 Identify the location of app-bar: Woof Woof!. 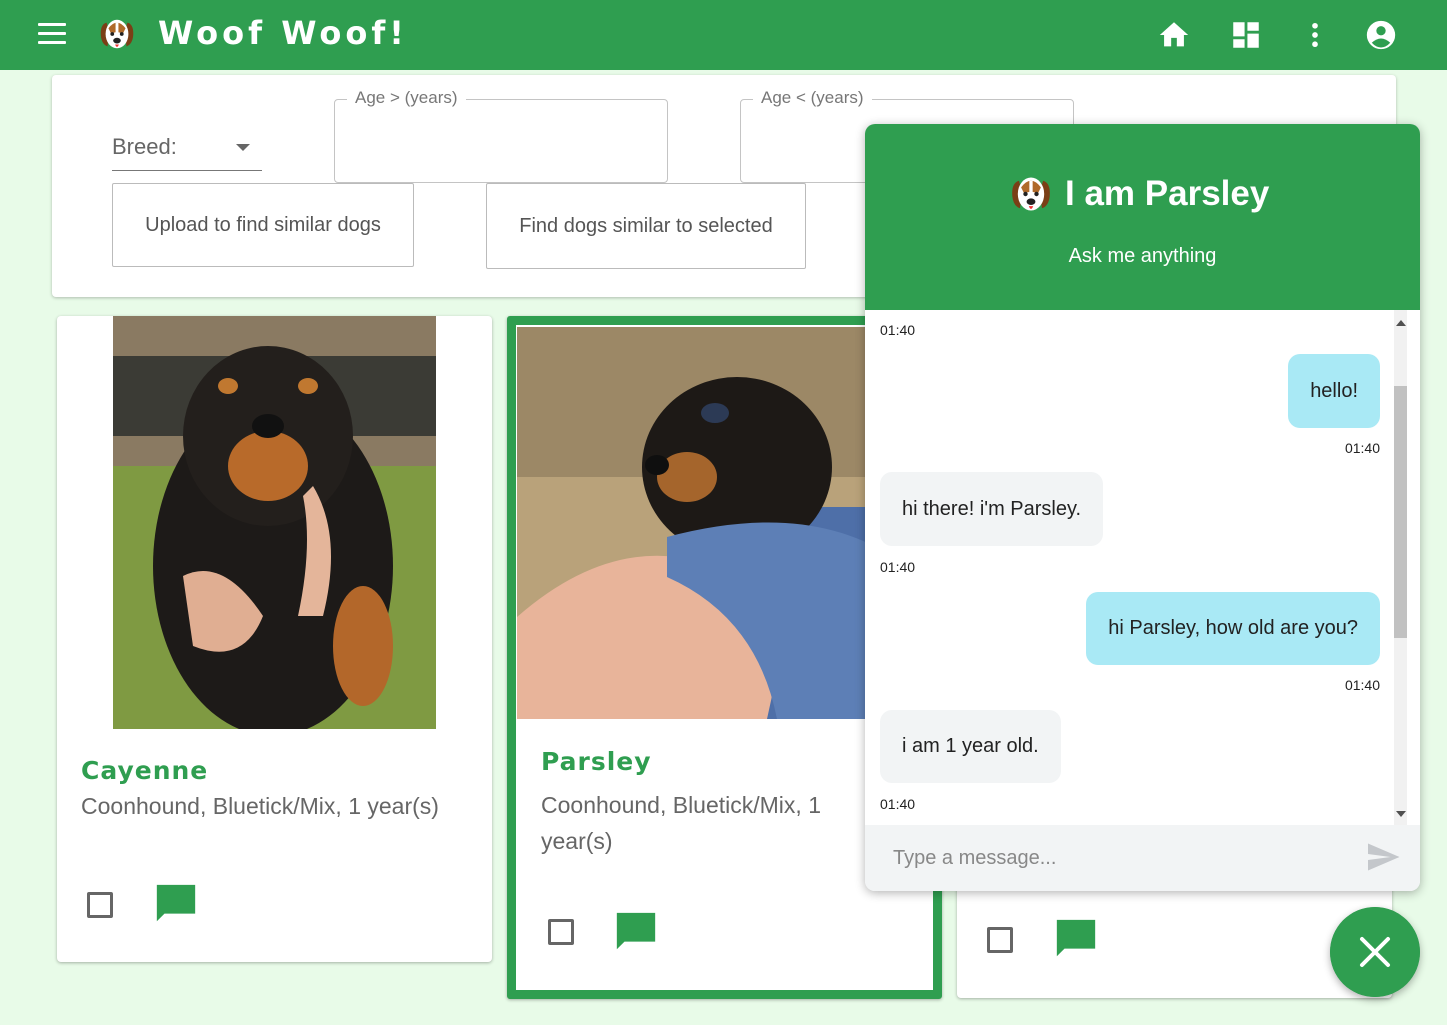
(723, 35).